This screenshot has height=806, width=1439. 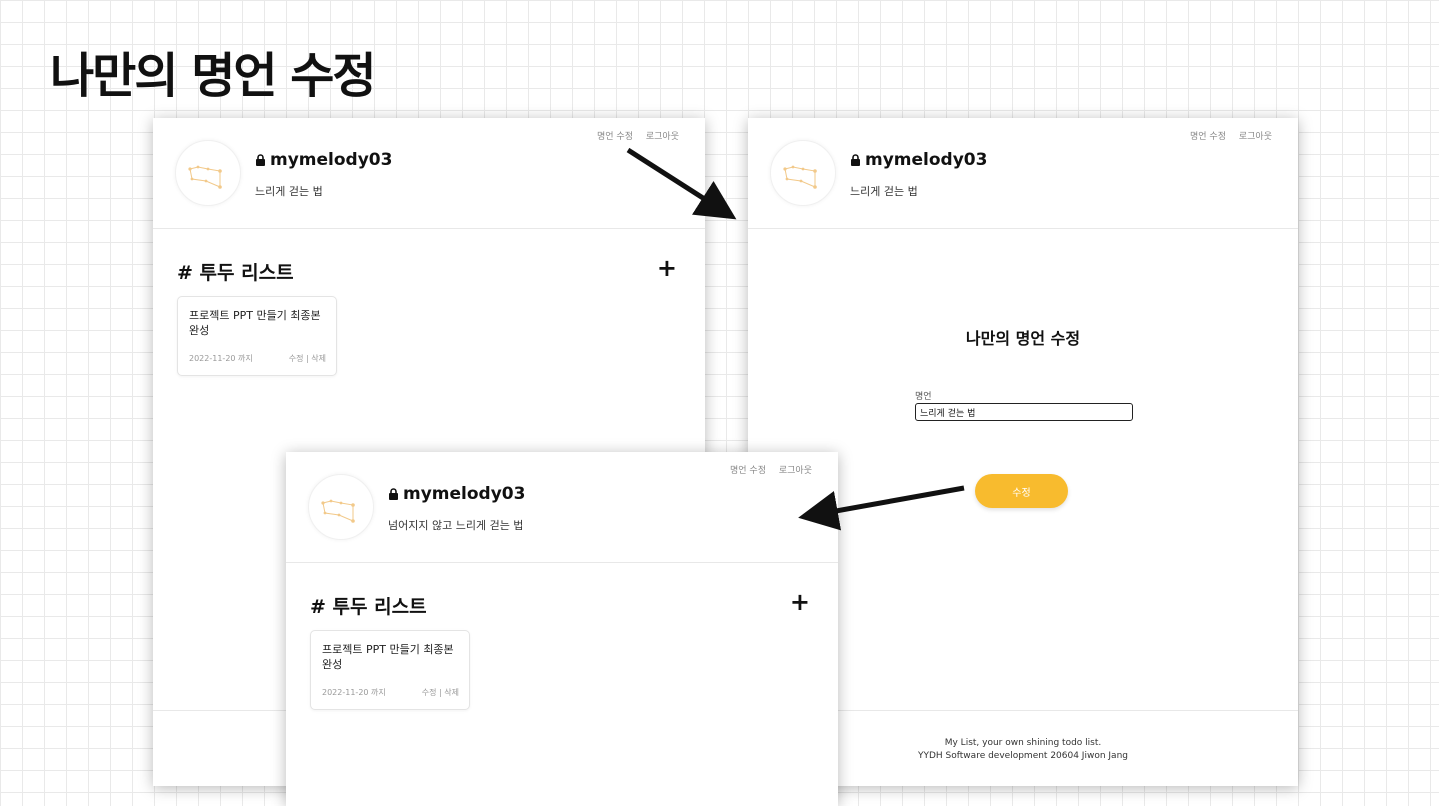 What do you see at coordinates (562, 507) in the screenshot?
I see `profile-header: mymelody03 넘어지지 않고 느리게 걷는 법` at bounding box center [562, 507].